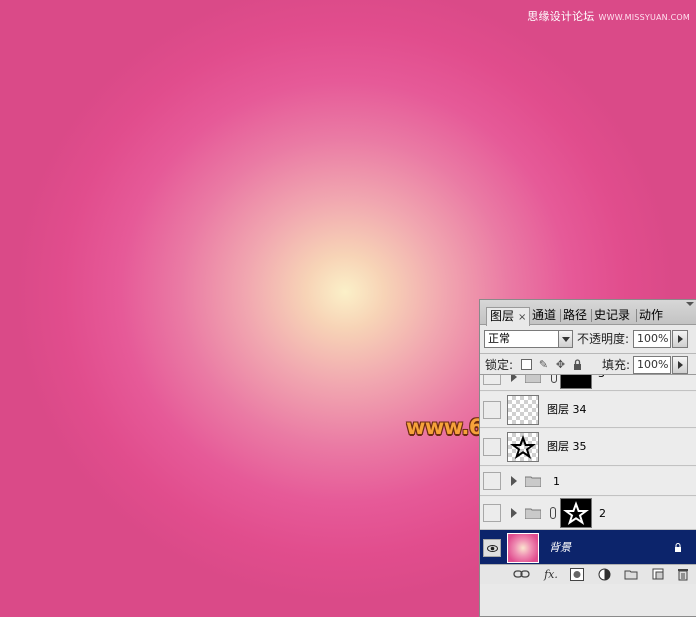 Image resolution: width=696 pixels, height=617 pixels. I want to click on layer-name: 1, so click(556, 481).